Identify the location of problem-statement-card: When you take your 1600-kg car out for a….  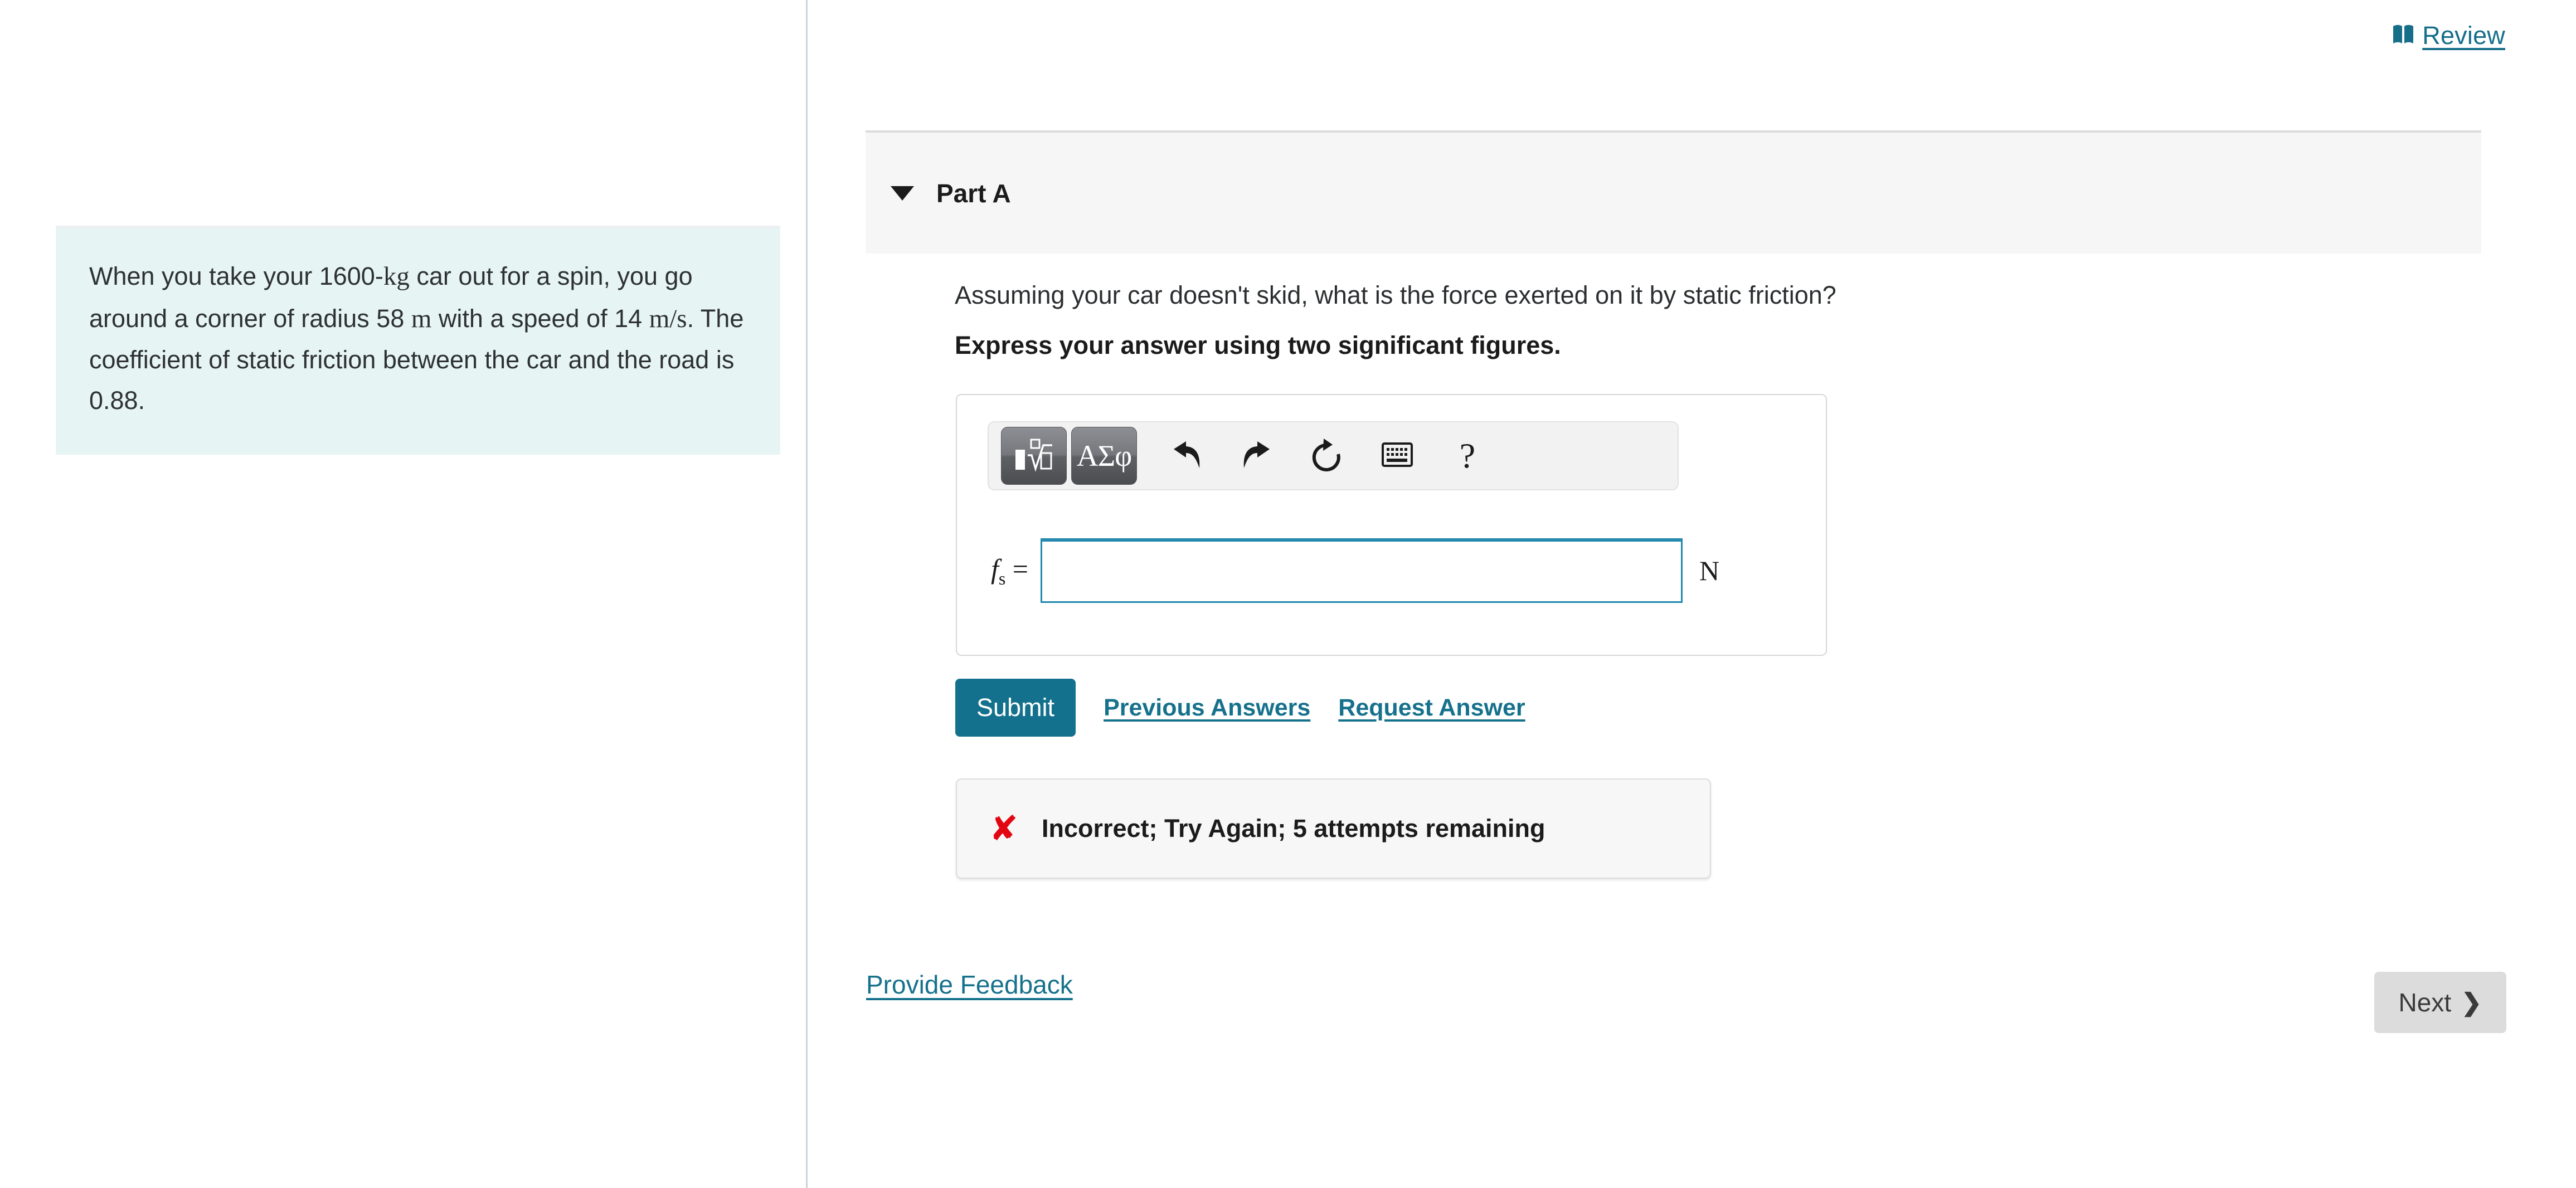
(418, 340).